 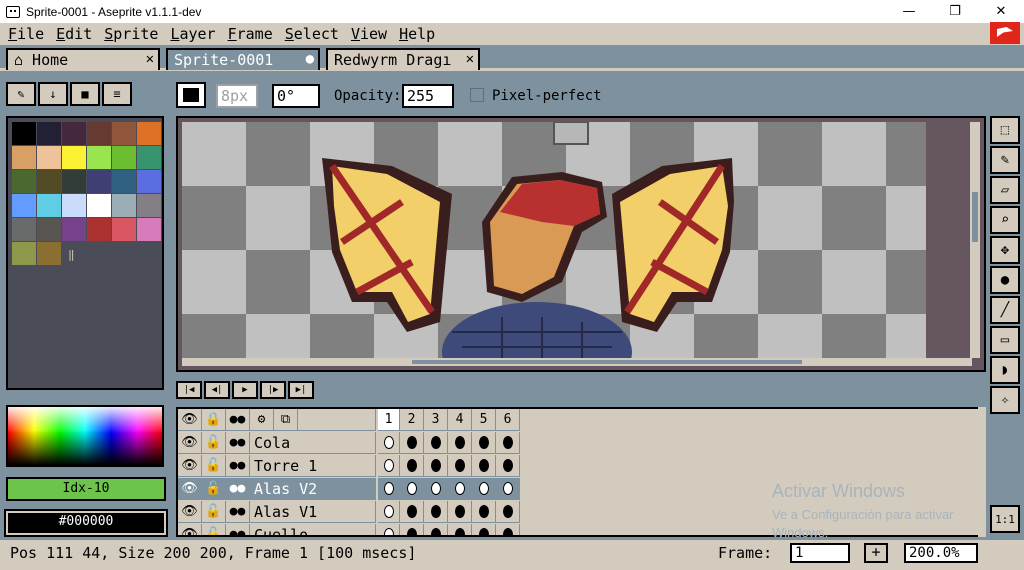 What do you see at coordinates (86, 489) in the screenshot?
I see `foreground-color-index-button: Idx-10` at bounding box center [86, 489].